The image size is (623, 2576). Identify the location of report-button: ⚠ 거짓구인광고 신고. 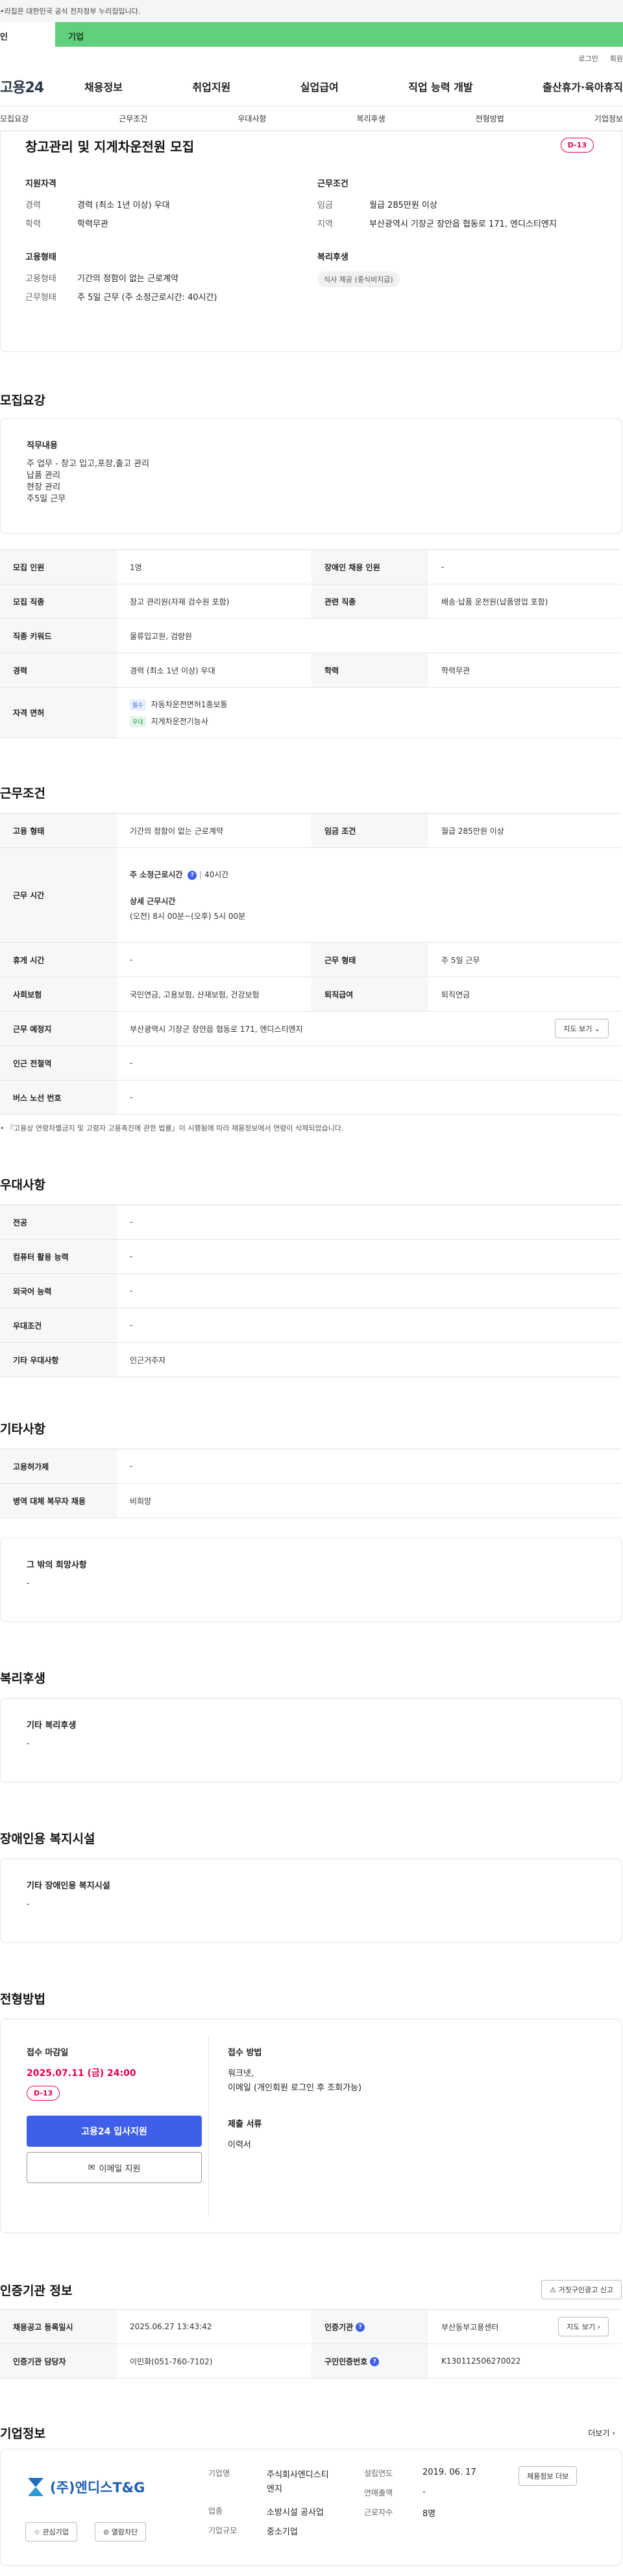
(581, 2289).